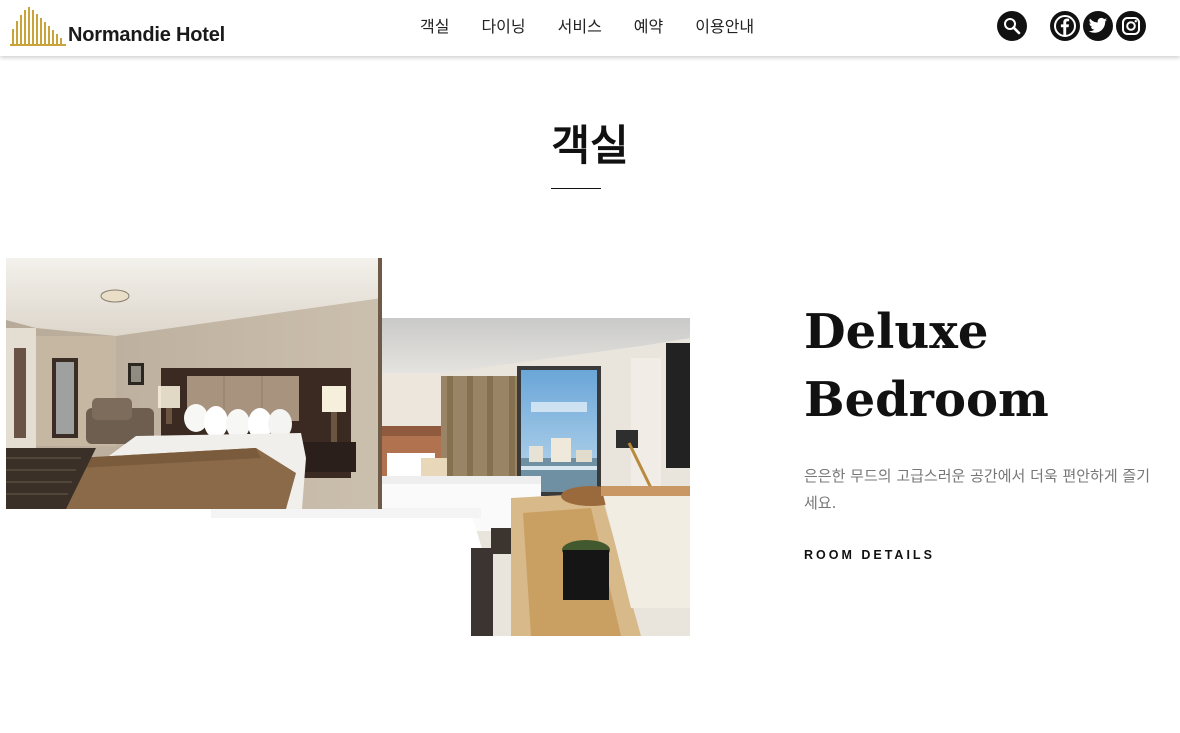  What do you see at coordinates (576, 188) in the screenshot?
I see `title-divider` at bounding box center [576, 188].